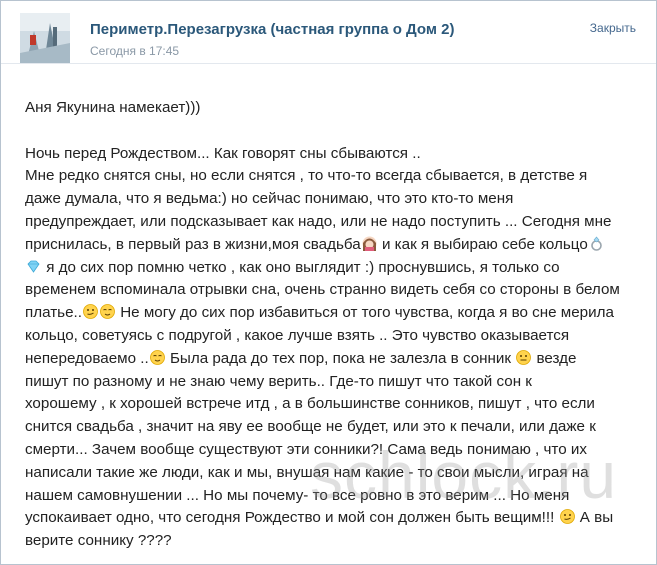 This screenshot has width=657, height=565. Describe the element at coordinates (98, 541) in the screenshot. I see `post-line: верите соннику ????` at that location.